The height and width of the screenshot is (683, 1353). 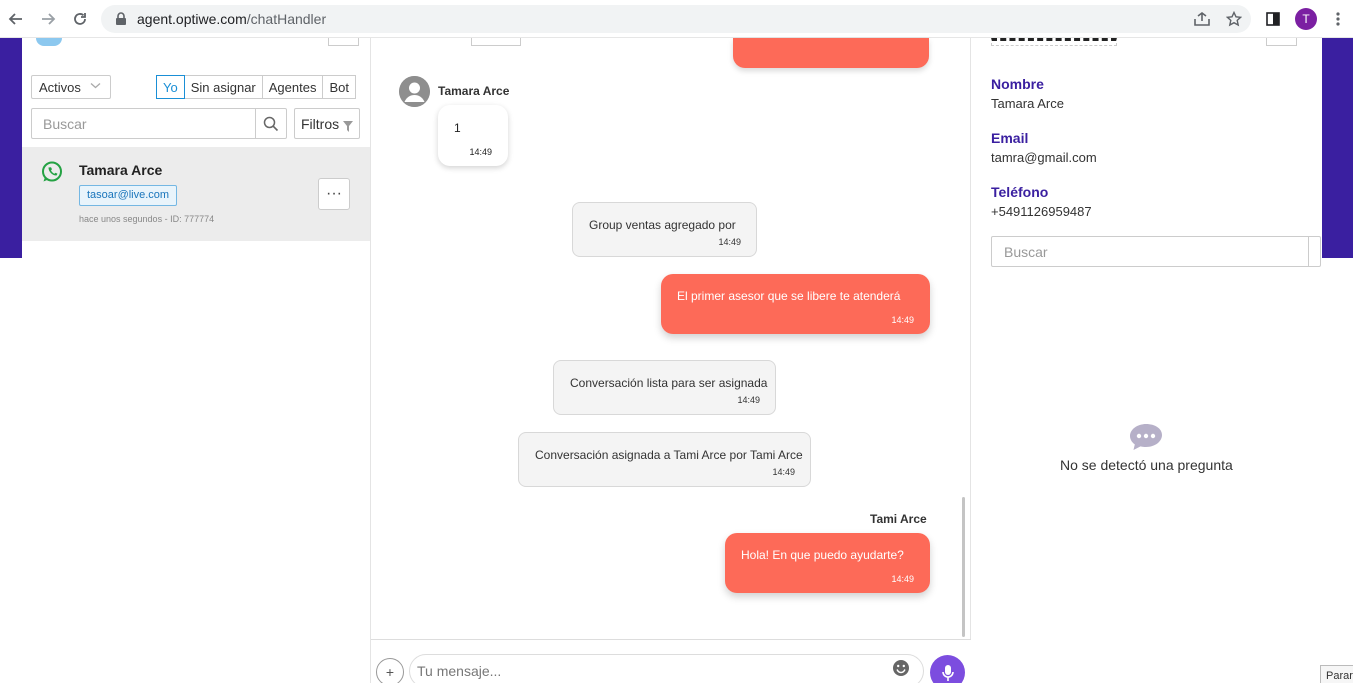 What do you see at coordinates (822, 555) in the screenshot?
I see `message-text: Hola! En que puedo ayudarte?` at bounding box center [822, 555].